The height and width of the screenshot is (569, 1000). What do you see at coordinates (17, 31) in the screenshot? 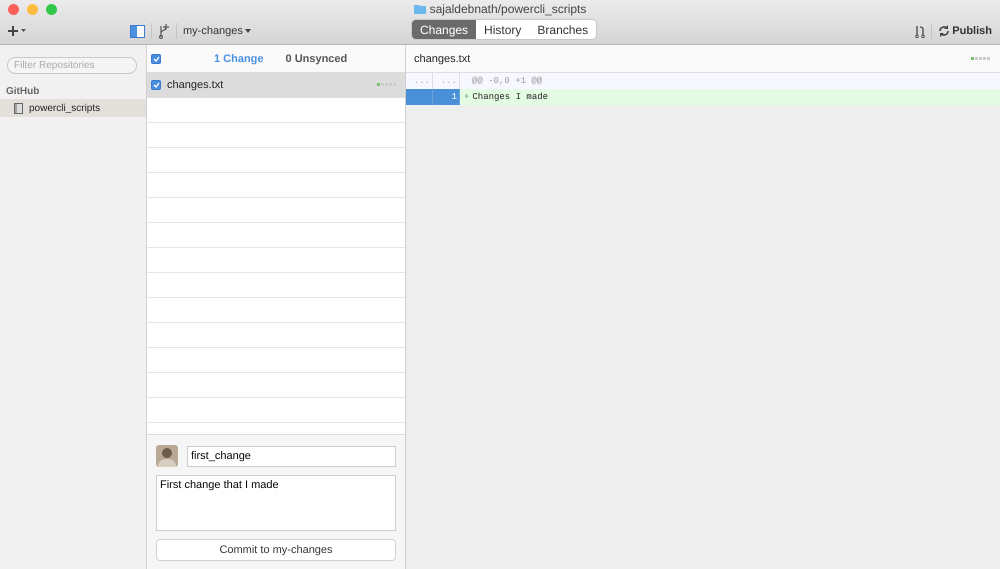
I see `add-button` at bounding box center [17, 31].